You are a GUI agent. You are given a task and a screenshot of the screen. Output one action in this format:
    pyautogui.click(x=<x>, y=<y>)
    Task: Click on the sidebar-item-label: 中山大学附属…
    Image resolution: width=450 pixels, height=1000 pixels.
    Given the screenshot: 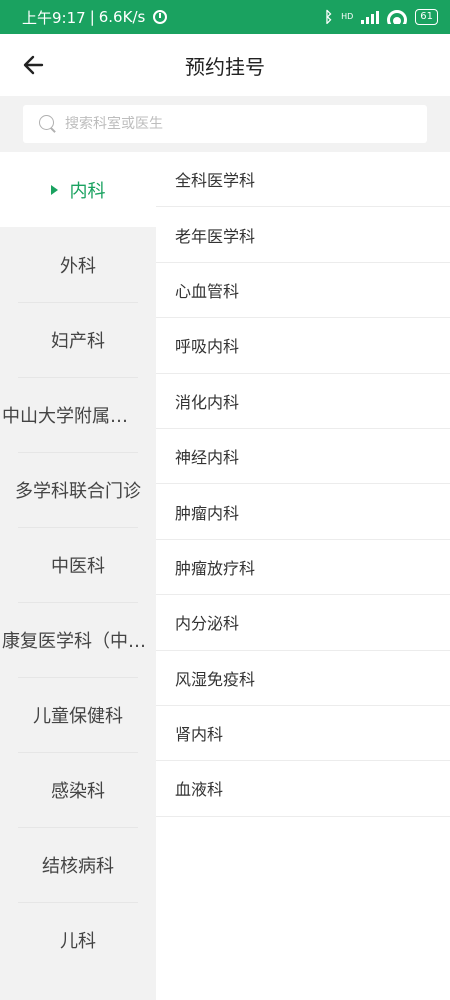 What is the action you would take?
    pyautogui.click(x=65, y=416)
    